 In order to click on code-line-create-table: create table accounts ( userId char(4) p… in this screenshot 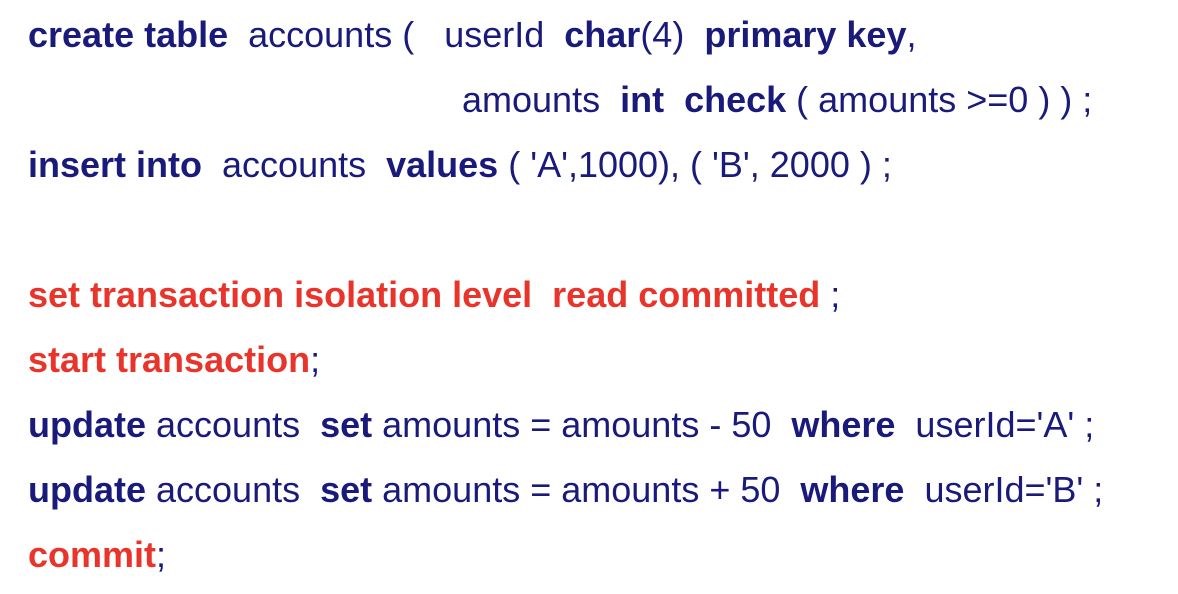, I will do `click(472, 35)`.